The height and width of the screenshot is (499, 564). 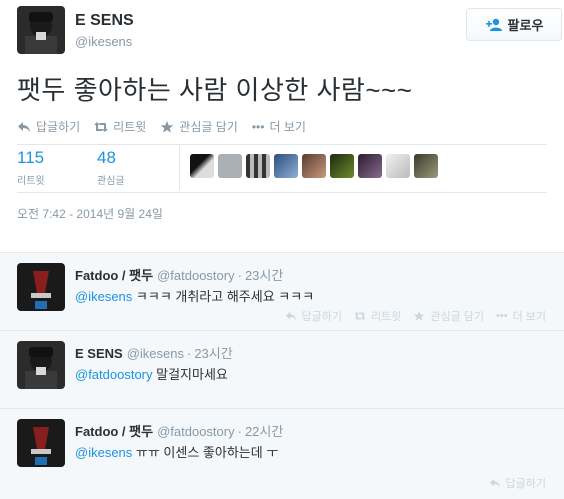 I want to click on reply-header: Fatdoo / 팻두 @fatdoostory · 22시간, so click(x=179, y=430).